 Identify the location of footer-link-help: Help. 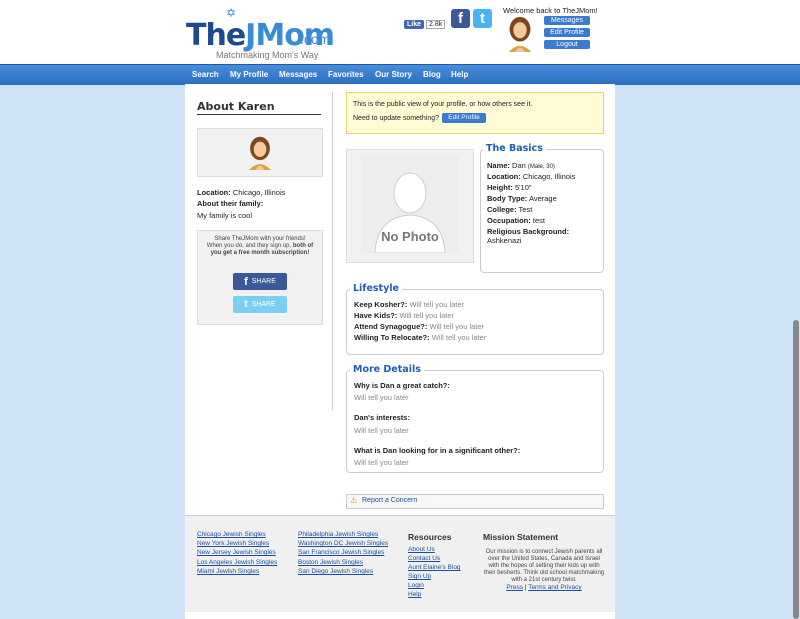
(414, 594).